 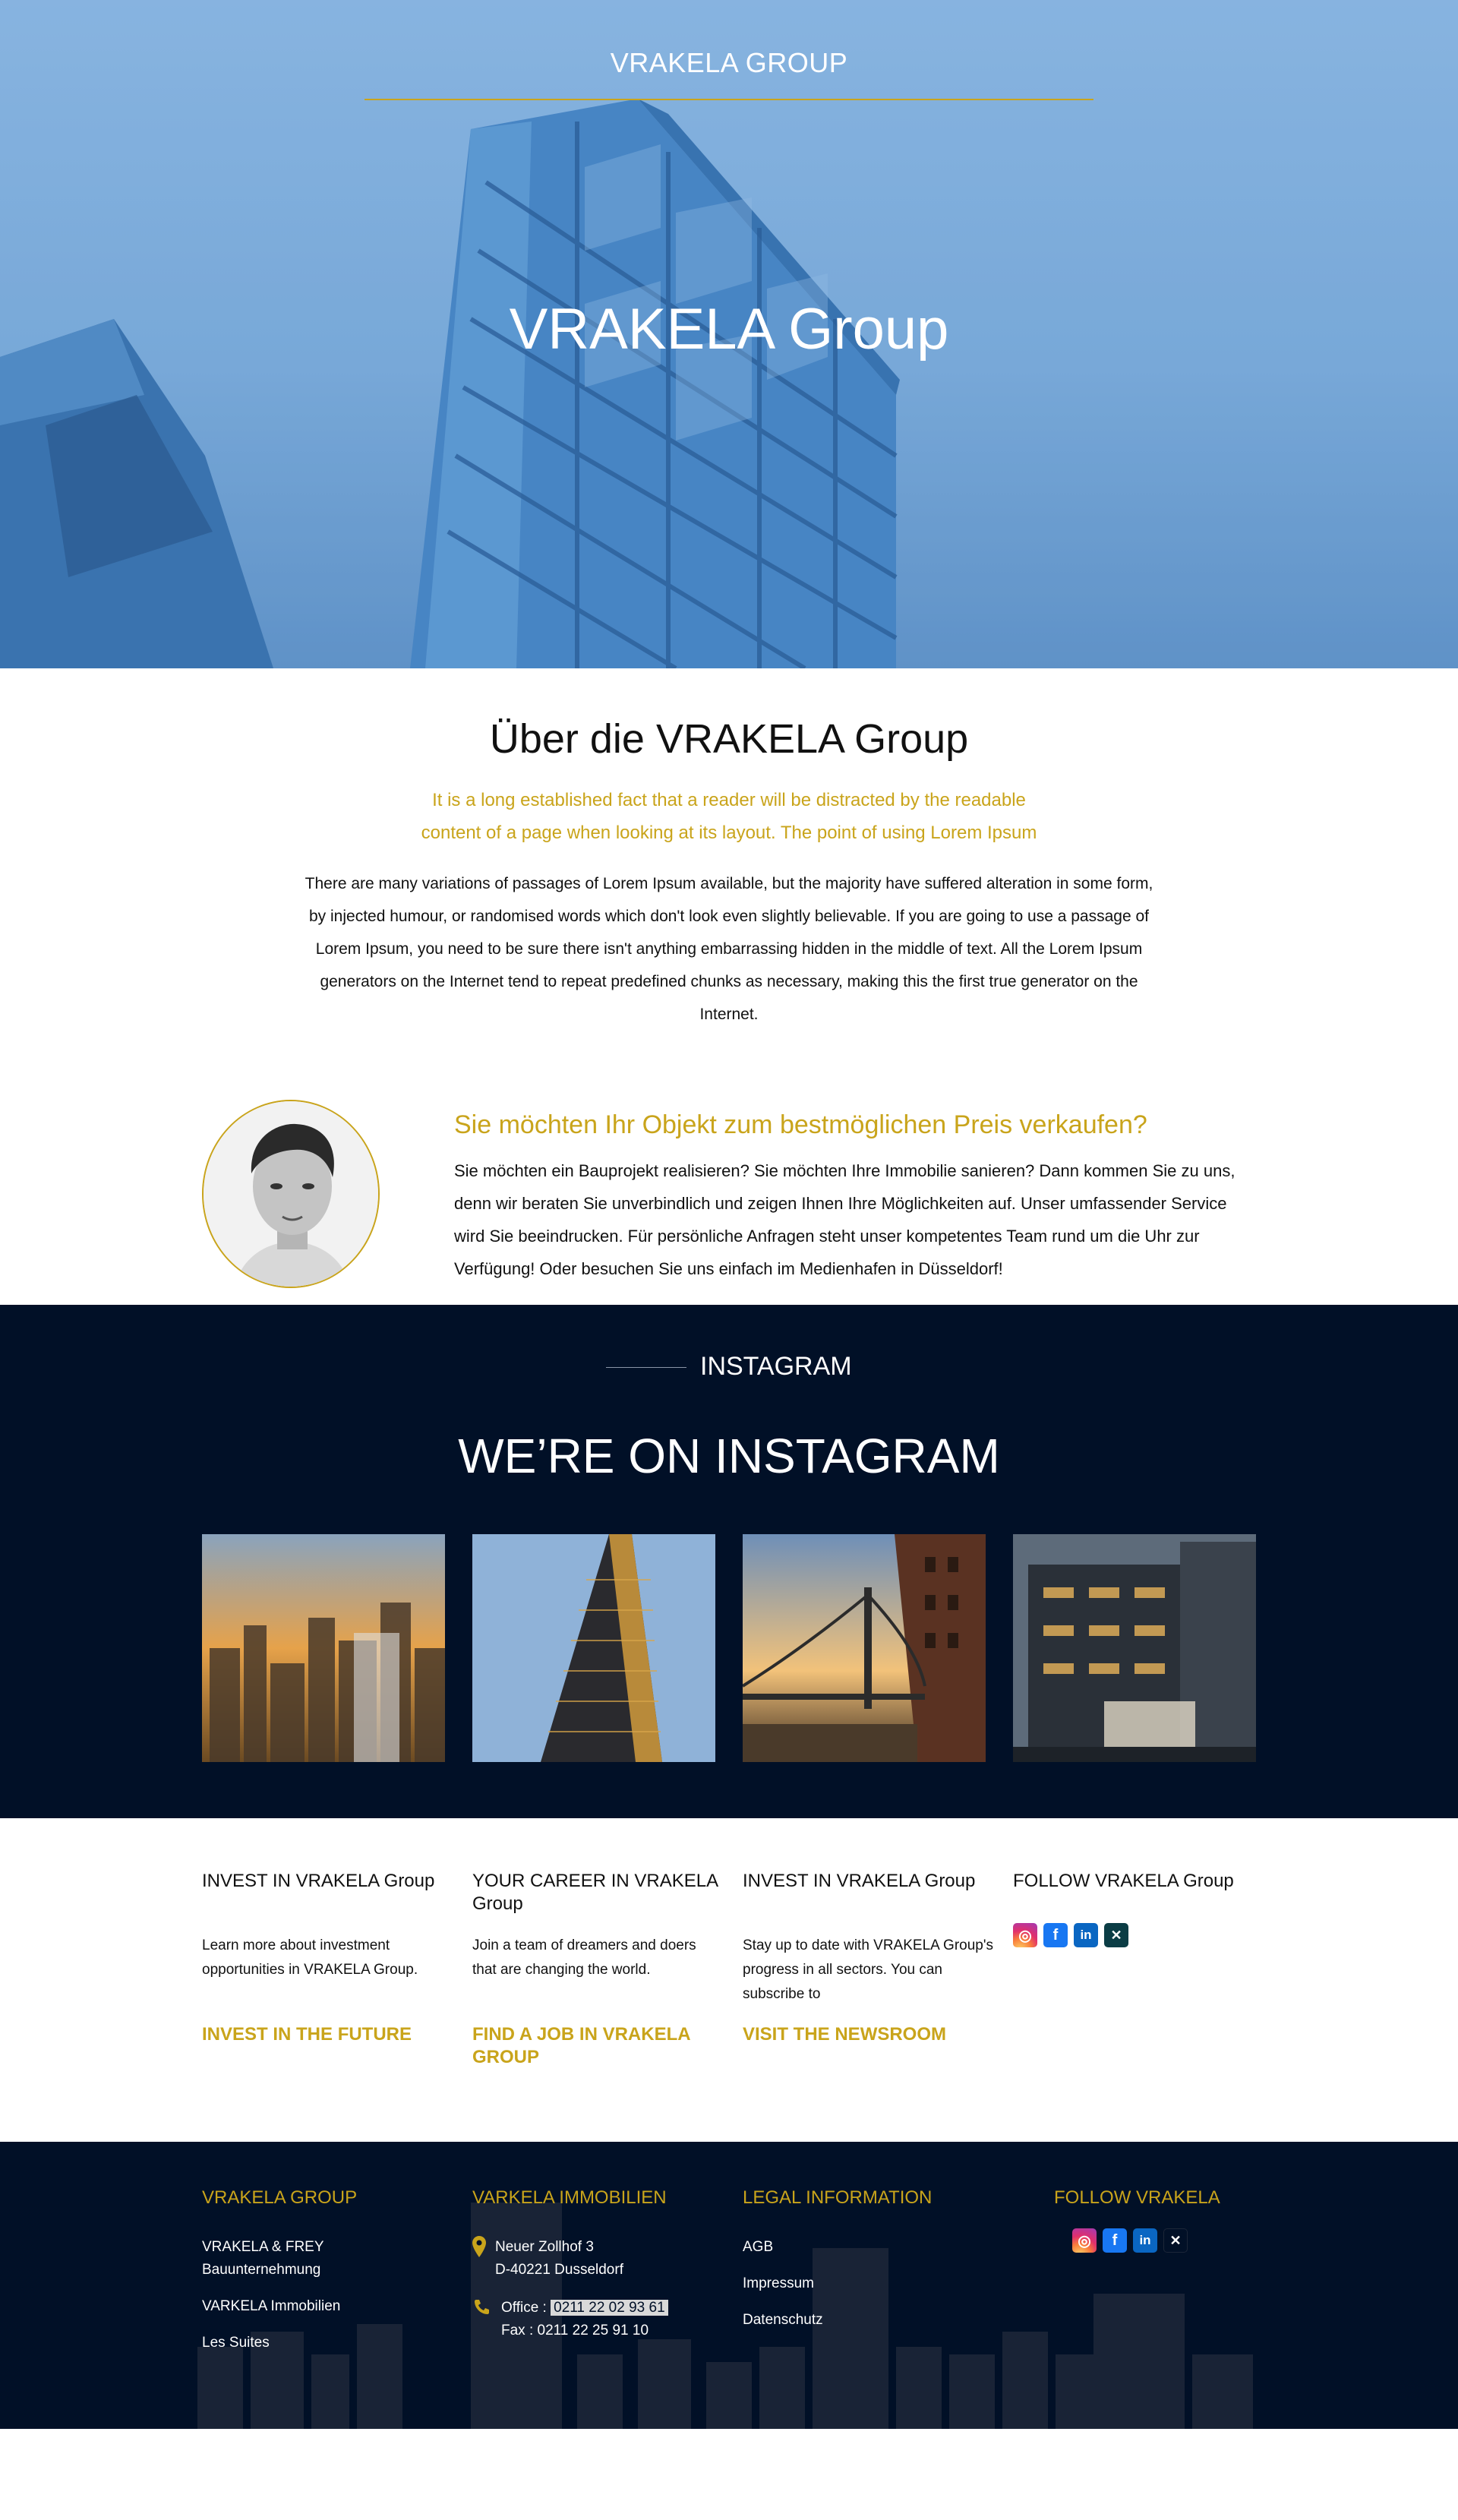 What do you see at coordinates (479, 2259) in the screenshot?
I see `location-pin-icon` at bounding box center [479, 2259].